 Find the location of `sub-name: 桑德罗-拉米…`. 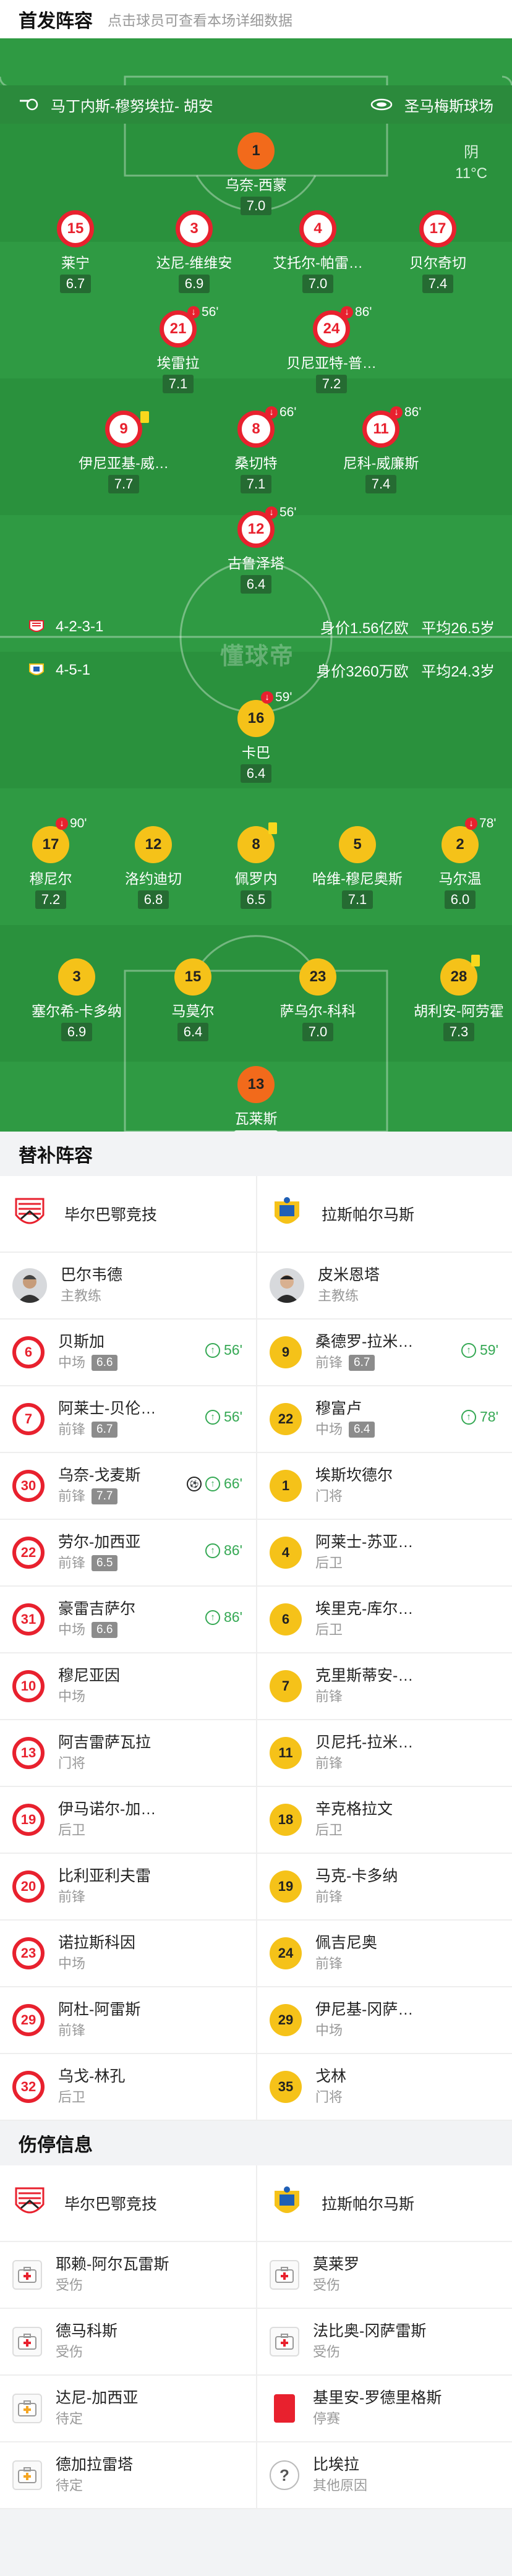

sub-name: 桑德罗-拉米… is located at coordinates (364, 1341).